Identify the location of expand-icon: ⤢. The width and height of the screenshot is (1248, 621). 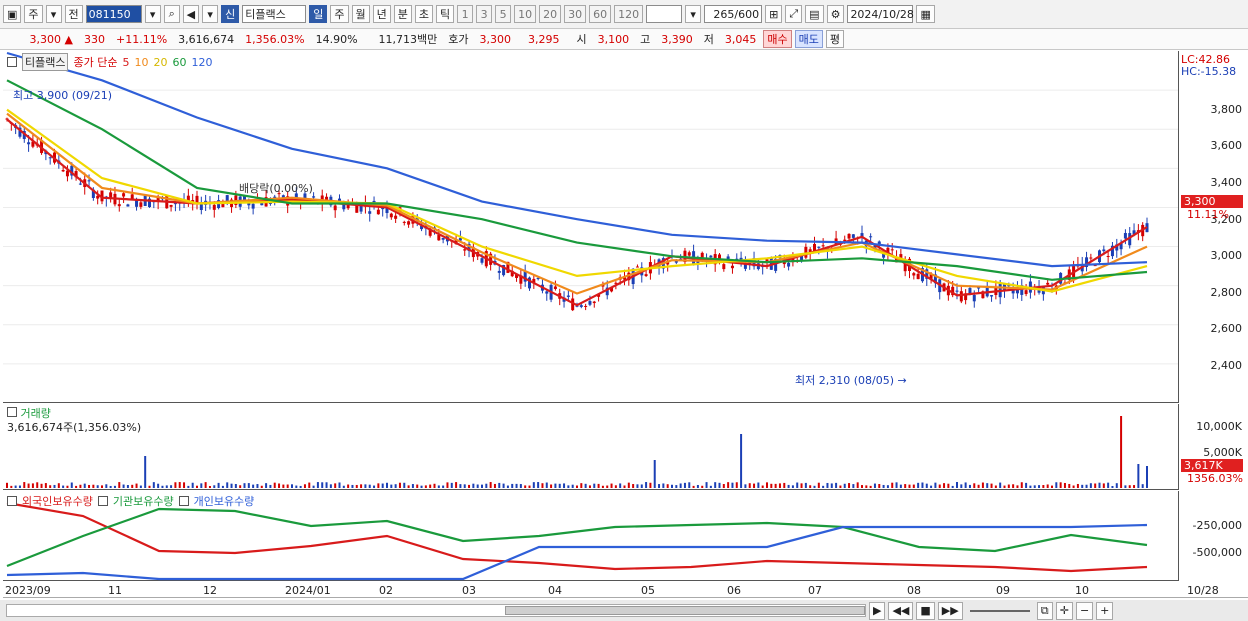
(794, 14).